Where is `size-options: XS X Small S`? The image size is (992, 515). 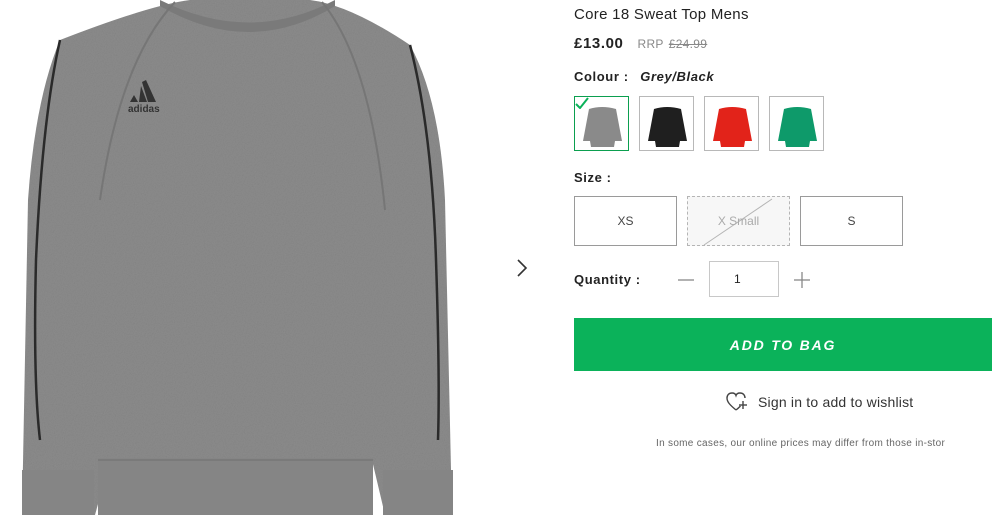 size-options: XS X Small S is located at coordinates (738, 221).